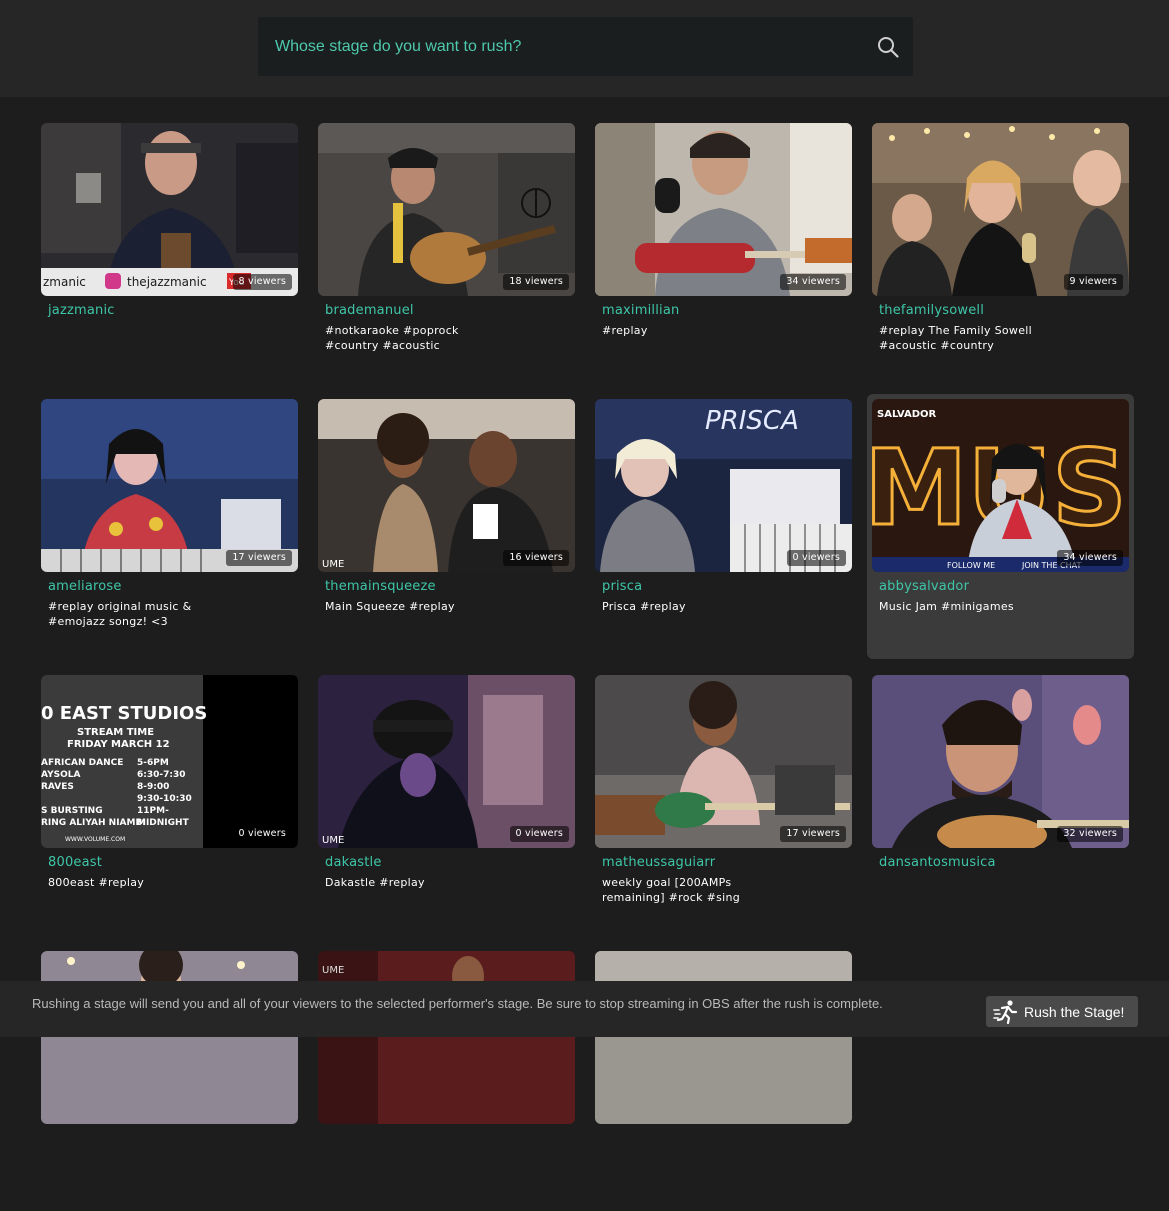  What do you see at coordinates (971, 565) in the screenshot?
I see `svg-text: FOLLOW ME` at bounding box center [971, 565].